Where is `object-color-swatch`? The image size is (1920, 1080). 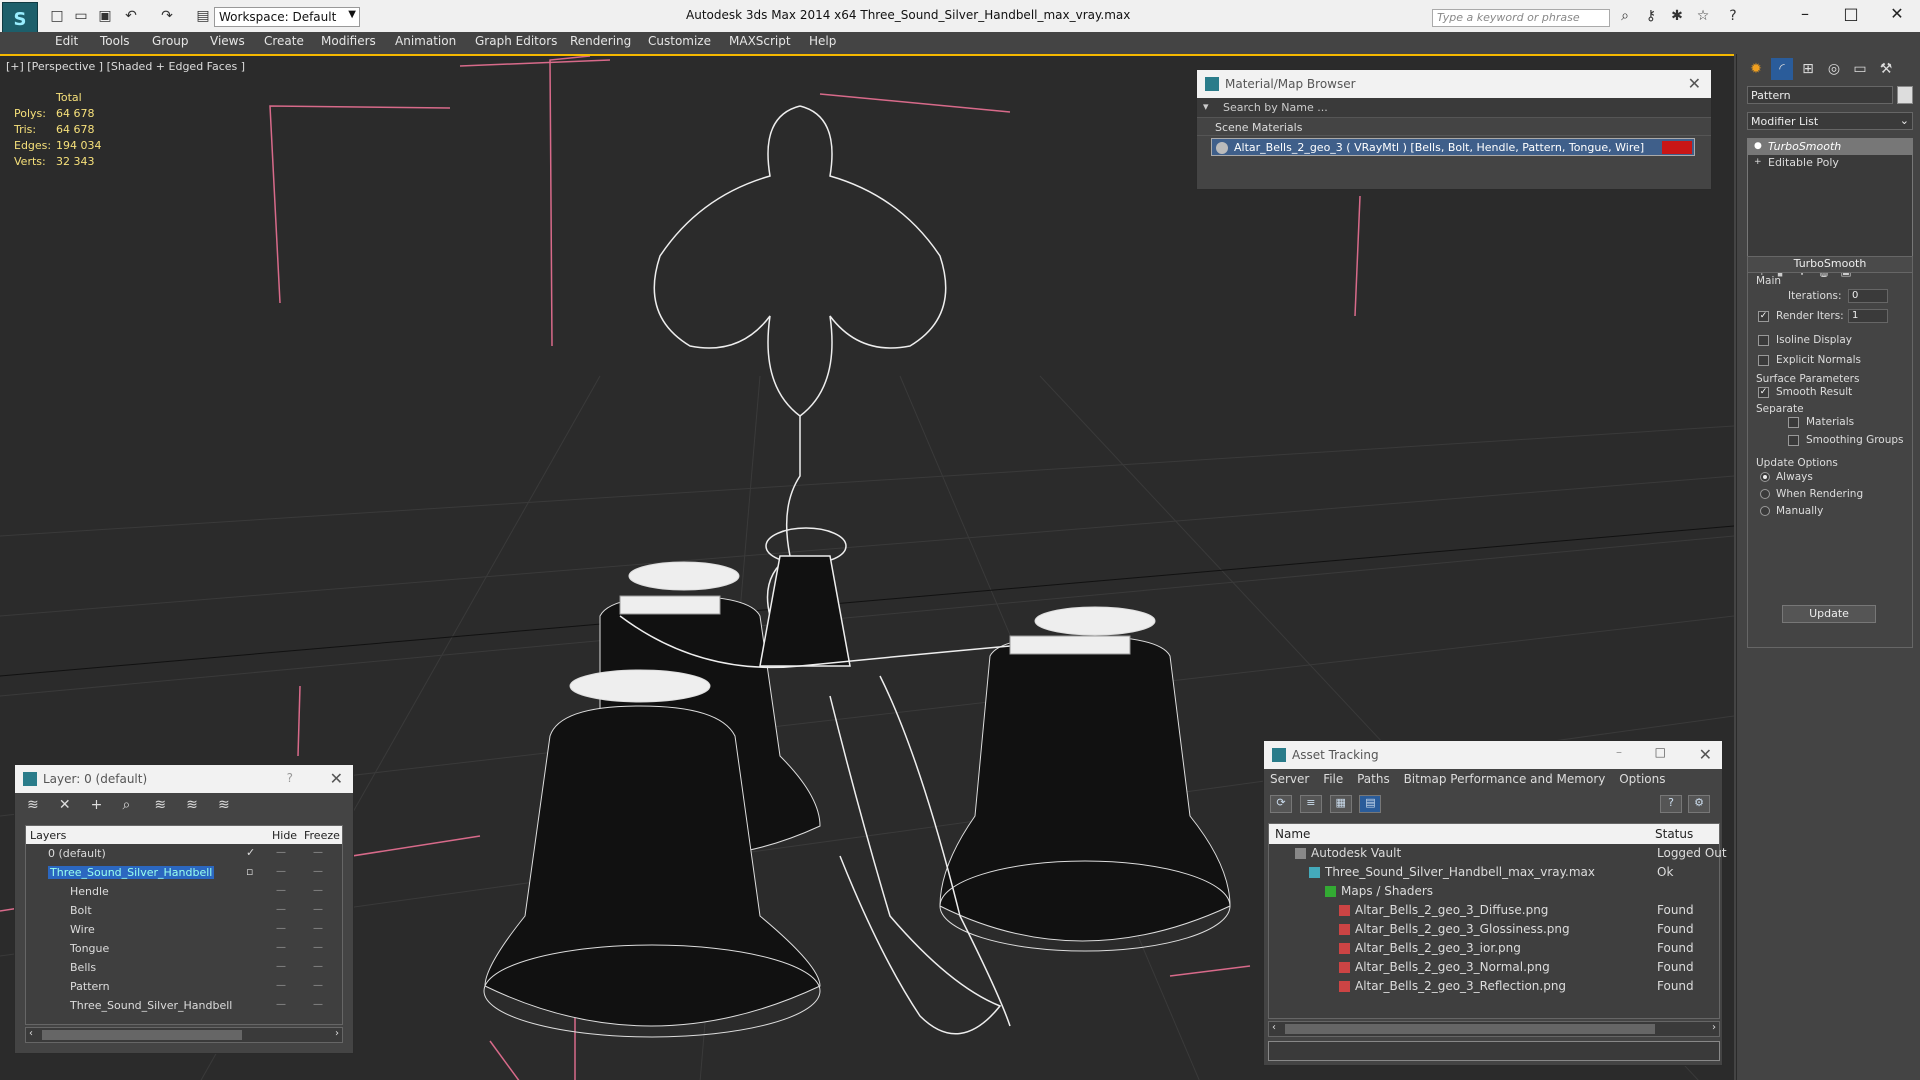
object-color-swatch is located at coordinates (1905, 95).